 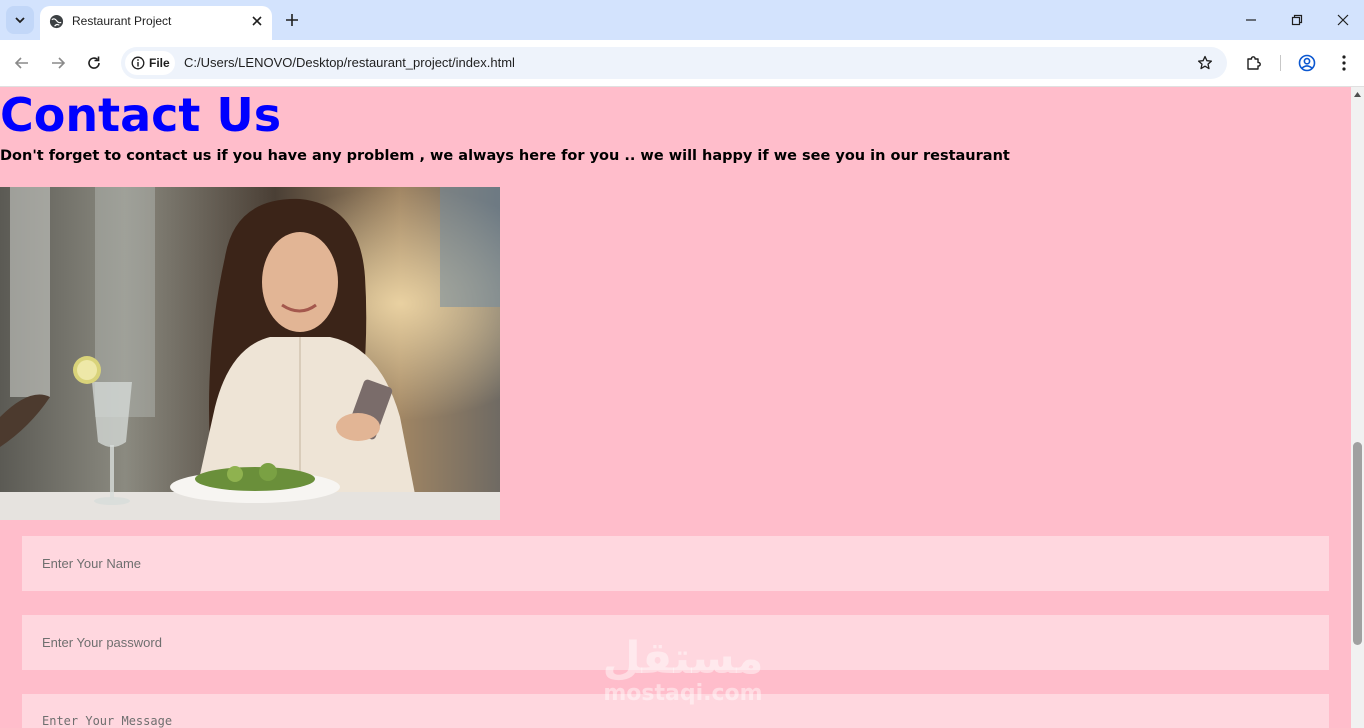 I want to click on plus-icon, so click(x=292, y=20).